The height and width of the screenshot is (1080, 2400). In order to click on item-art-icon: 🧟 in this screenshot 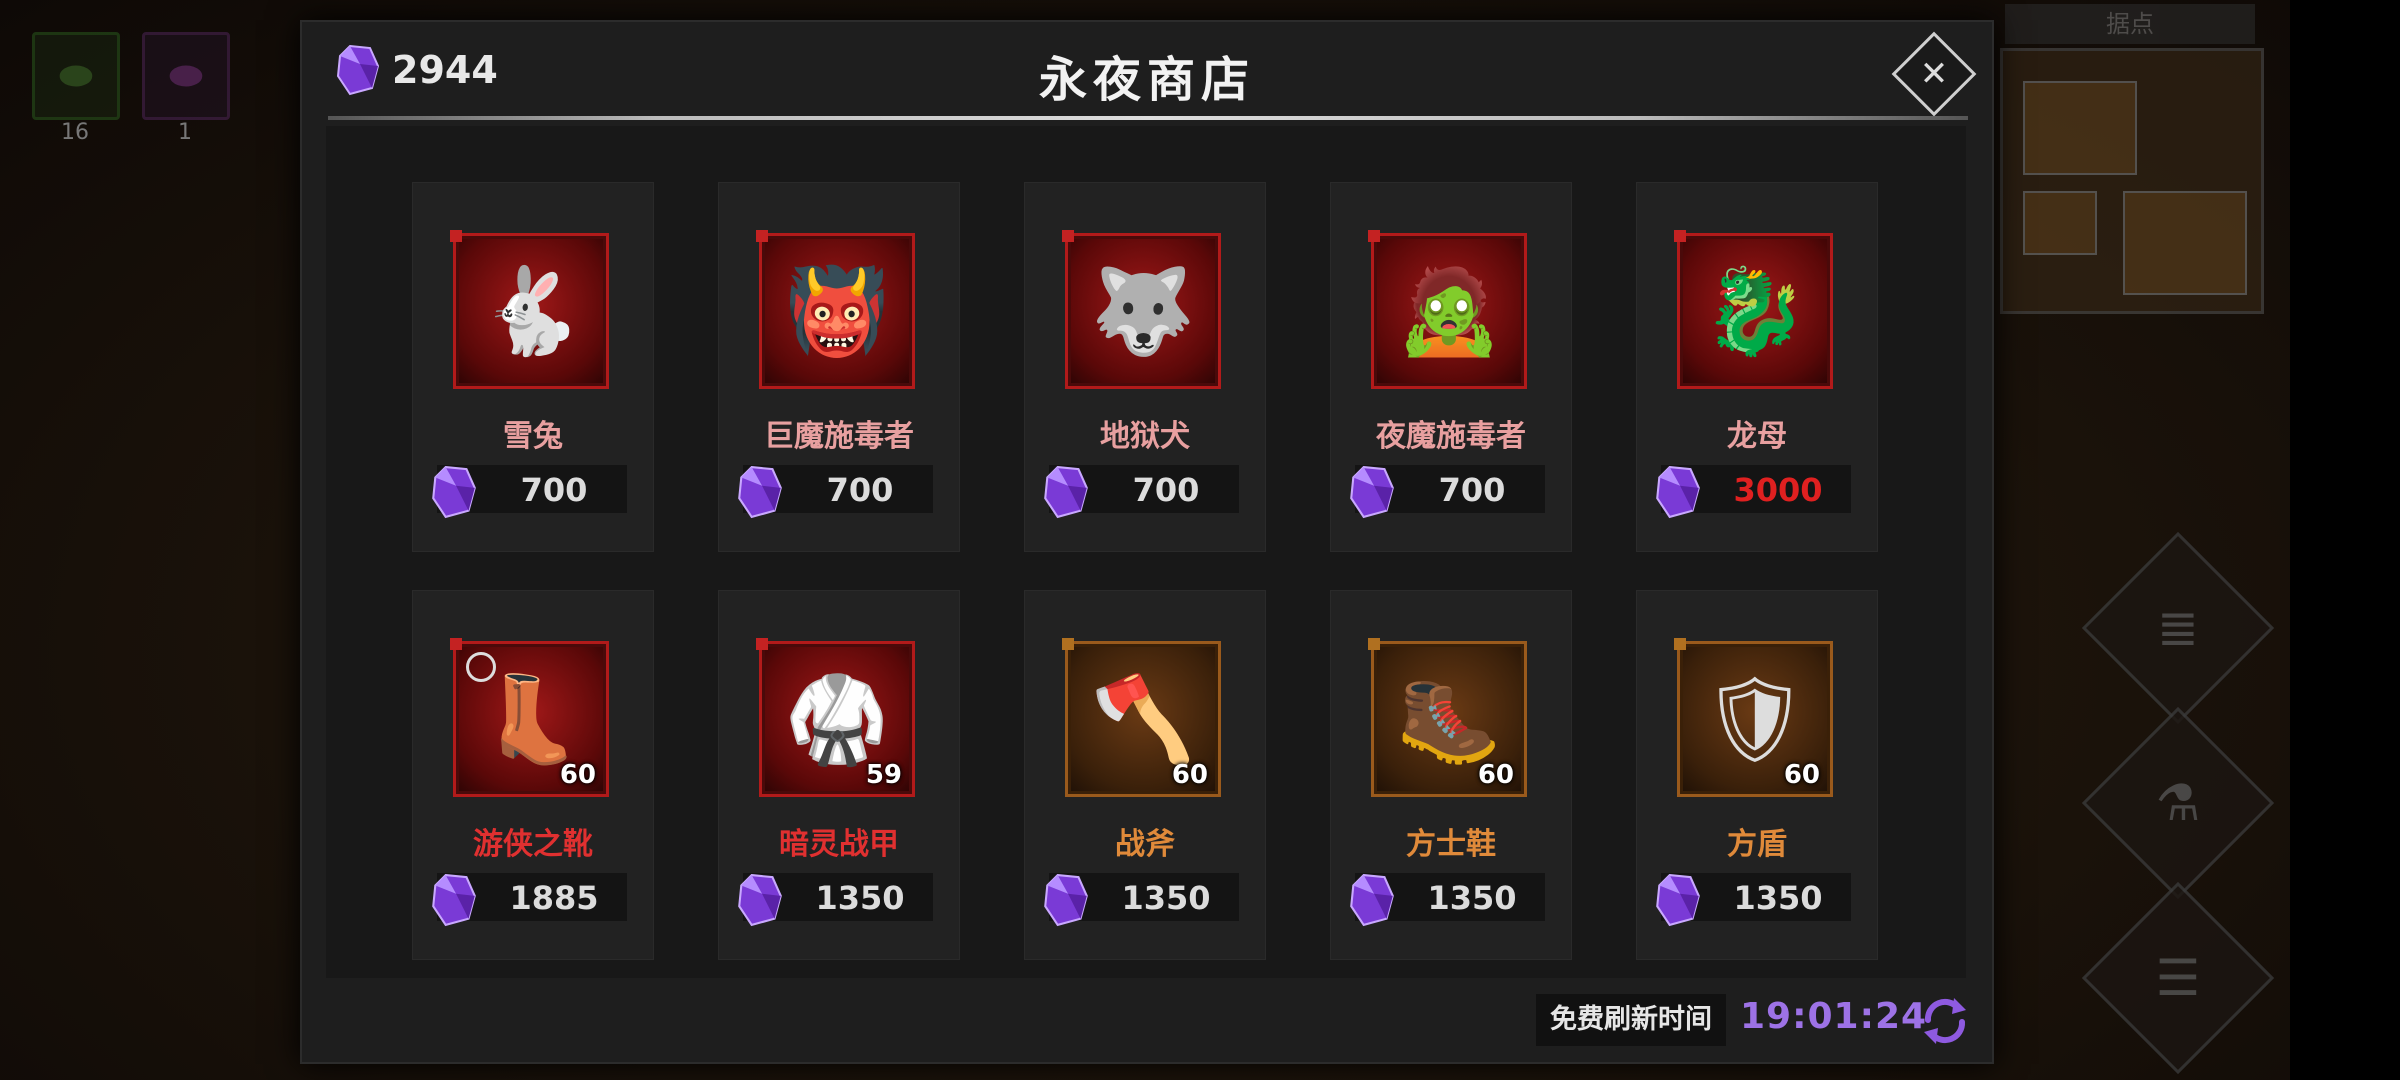, I will do `click(1449, 311)`.